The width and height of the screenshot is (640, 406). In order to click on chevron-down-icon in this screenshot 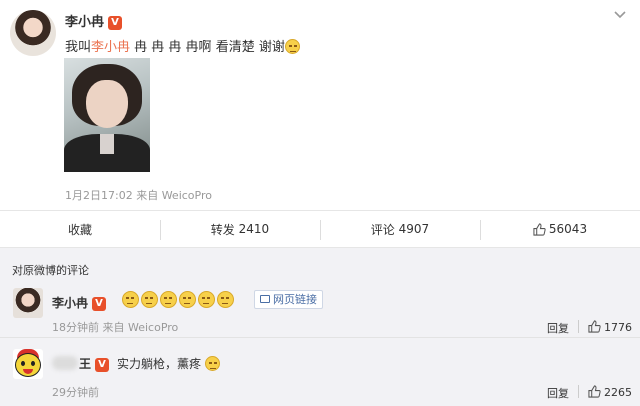, I will do `click(620, 14)`.